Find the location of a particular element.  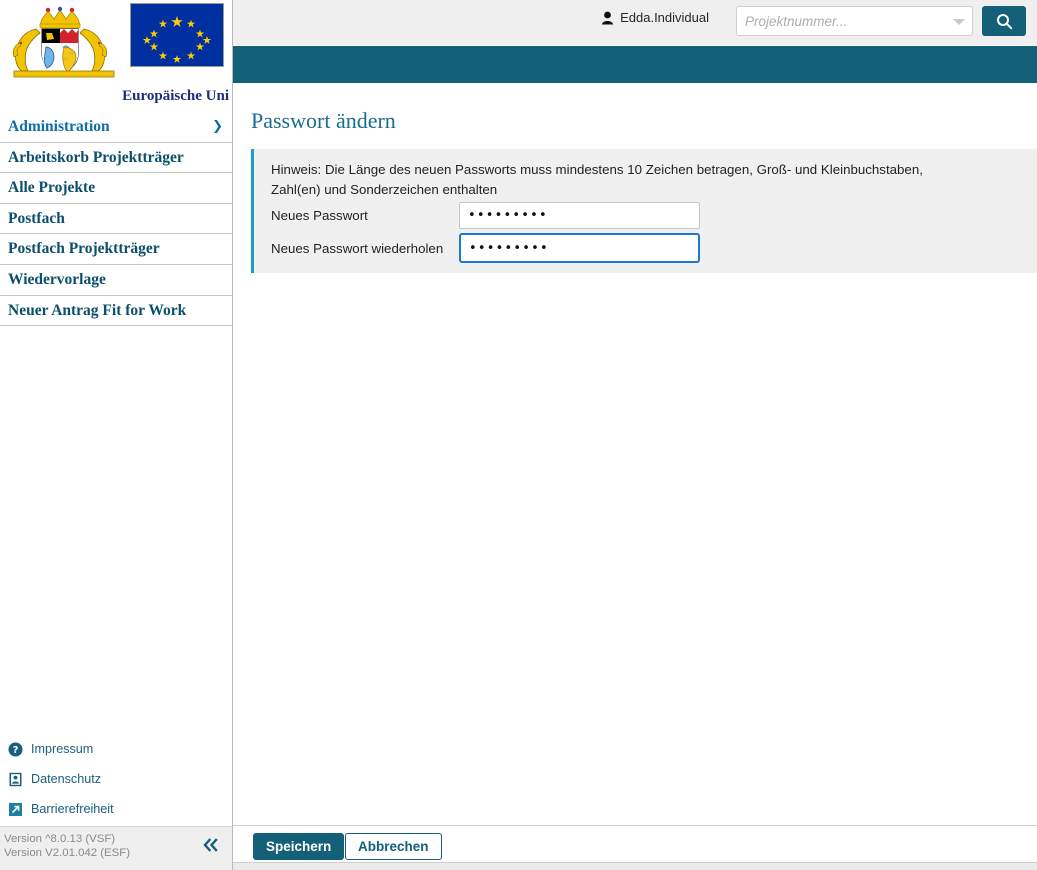

footer-link-impressum: ? Impressum is located at coordinates (119, 749).